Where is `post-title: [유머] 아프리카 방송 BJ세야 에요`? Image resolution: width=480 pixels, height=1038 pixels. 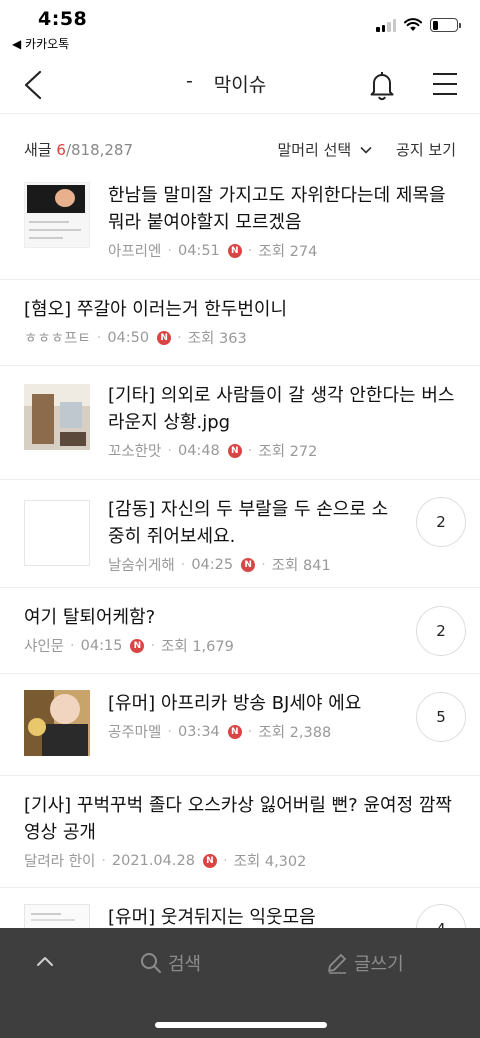
post-title: [유머] 아프리카 방송 BJ세야 에요 is located at coordinates (235, 703).